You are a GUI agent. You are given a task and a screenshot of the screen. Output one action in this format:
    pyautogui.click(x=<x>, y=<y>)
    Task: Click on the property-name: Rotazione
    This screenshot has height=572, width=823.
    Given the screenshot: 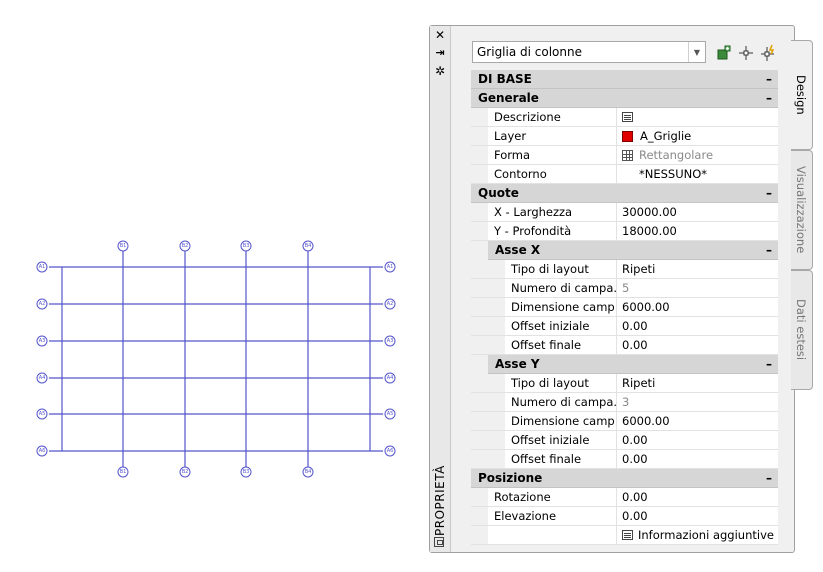 What is the action you would take?
    pyautogui.click(x=552, y=497)
    